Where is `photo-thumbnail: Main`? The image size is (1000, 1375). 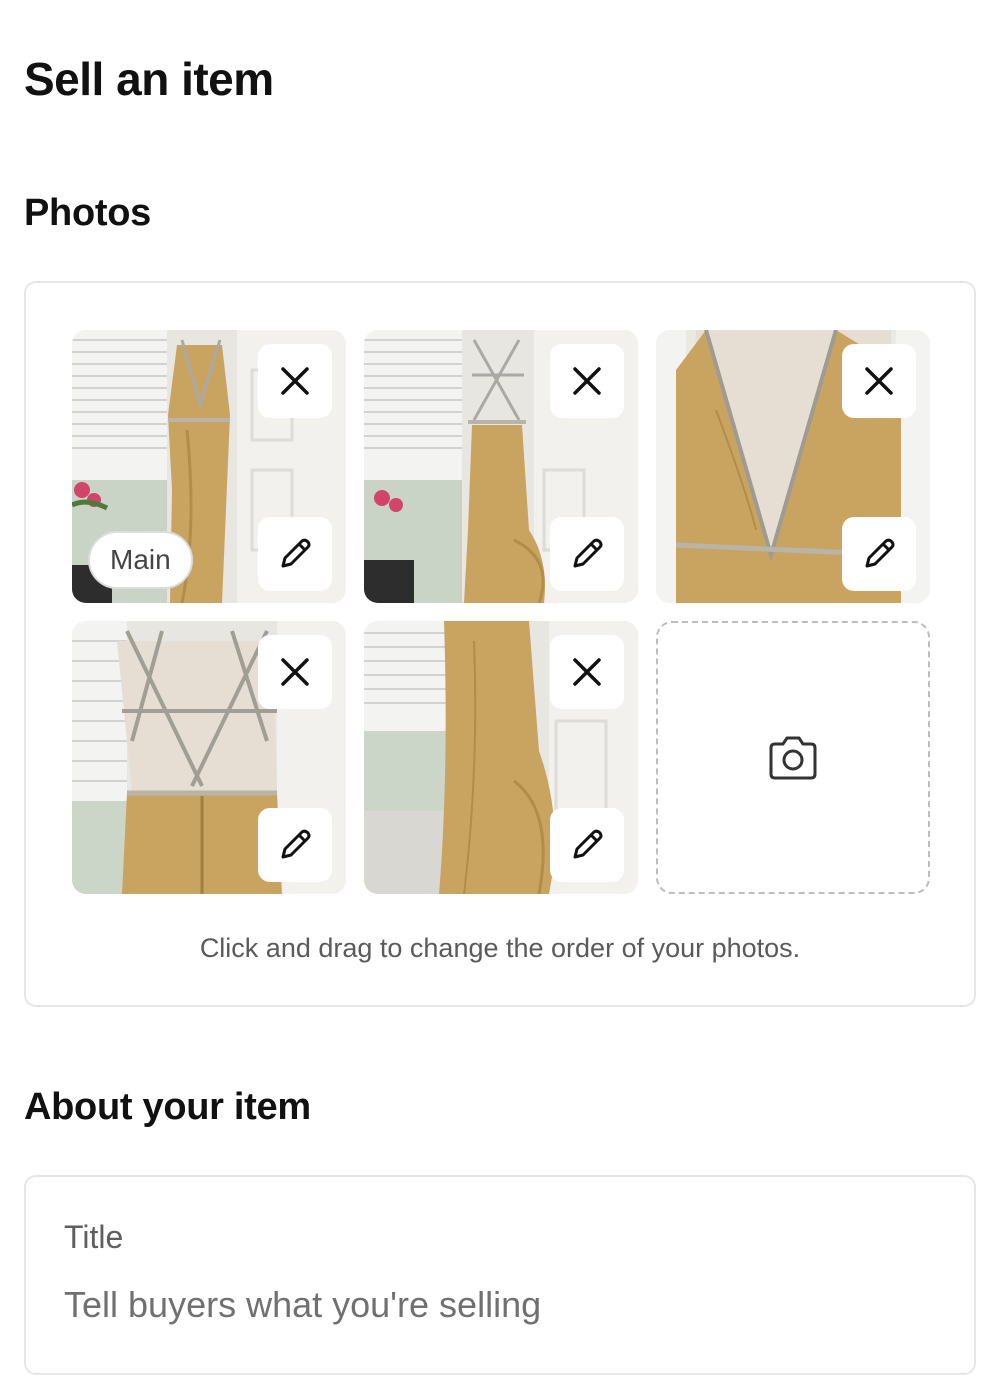
photo-thumbnail: Main is located at coordinates (209, 466).